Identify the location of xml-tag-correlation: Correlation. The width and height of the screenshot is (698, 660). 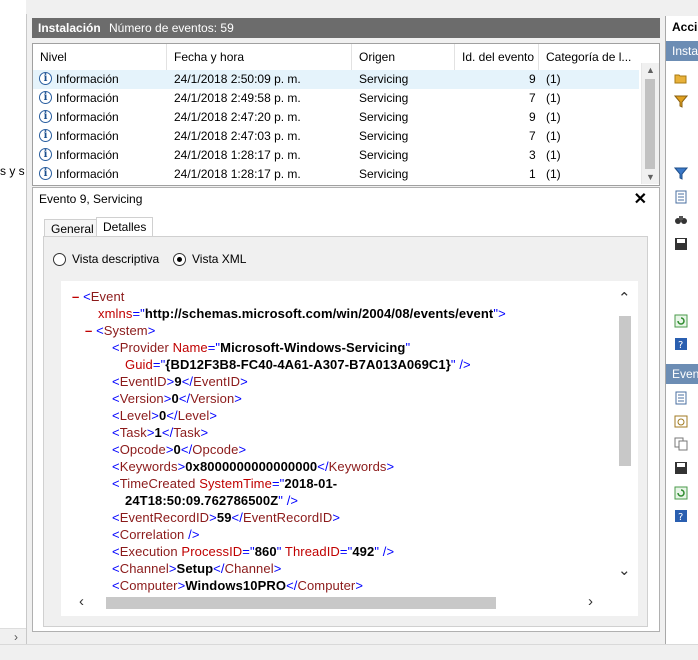
(152, 534).